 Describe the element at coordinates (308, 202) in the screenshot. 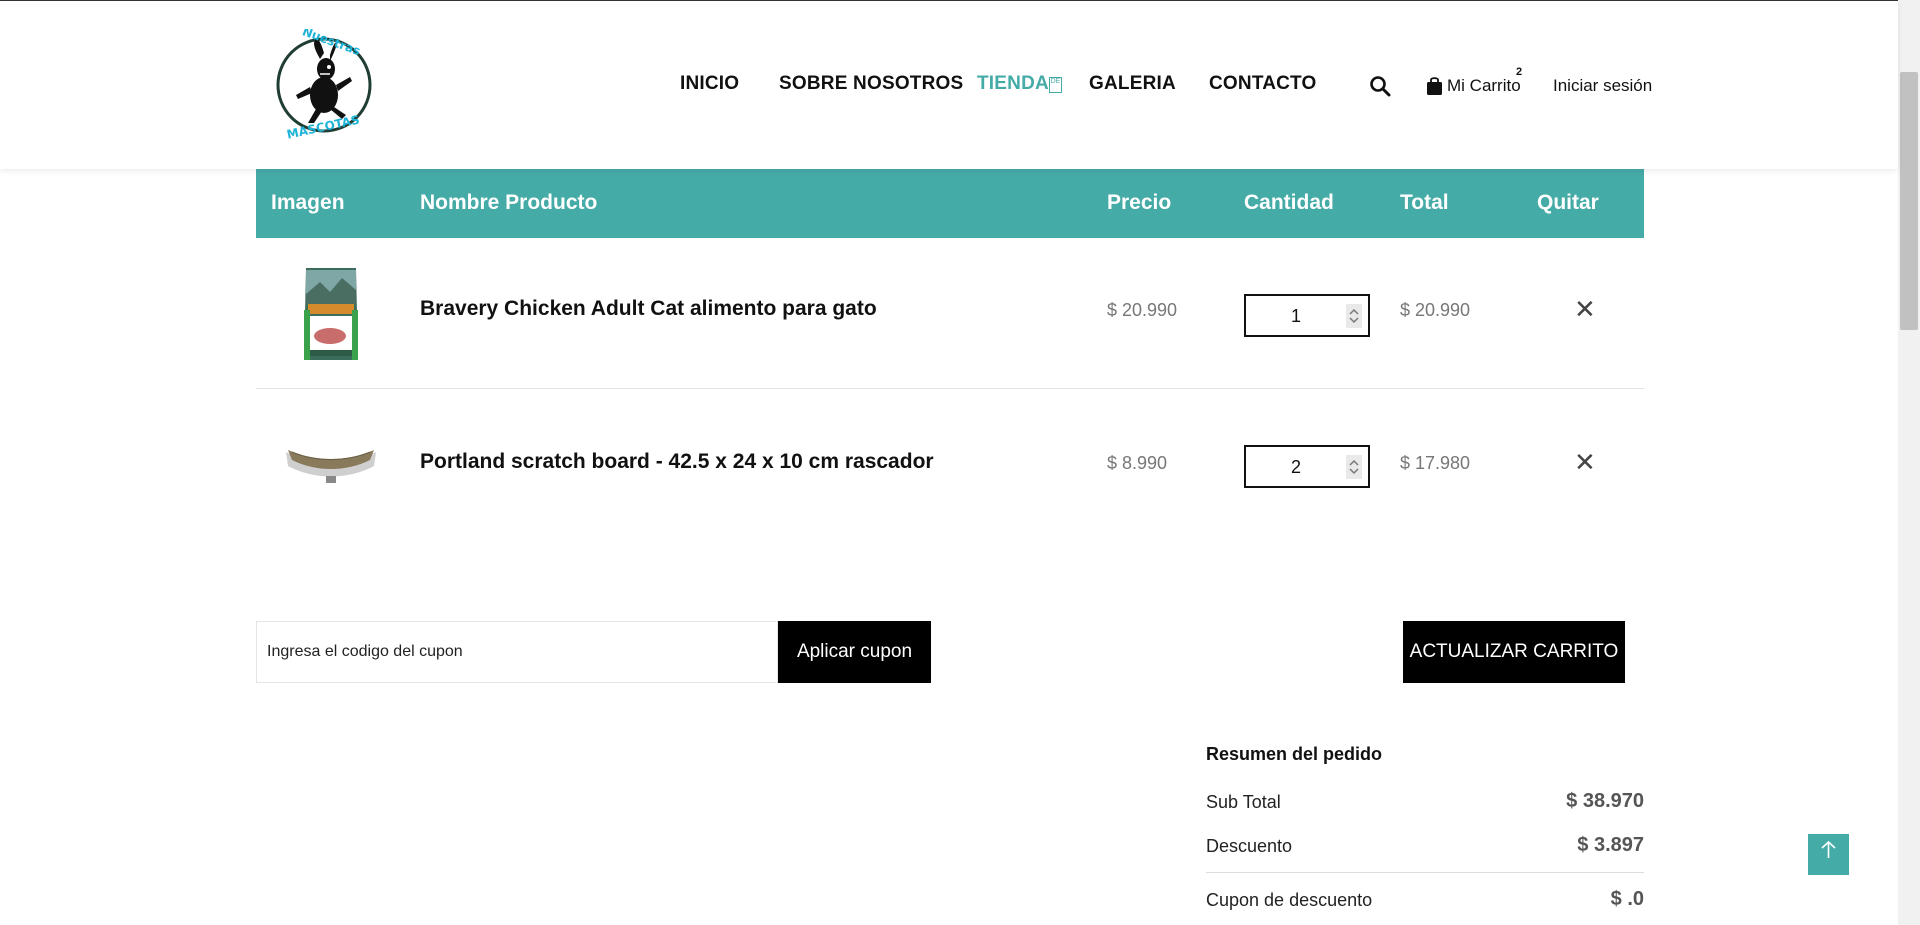

I see `header-imagen: Imagen` at that location.